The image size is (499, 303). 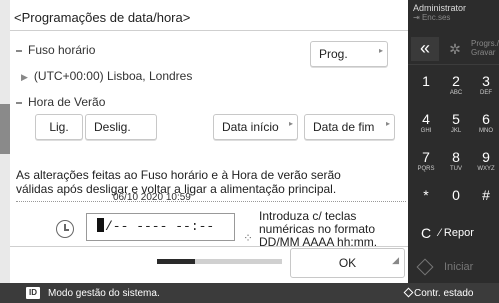 I want to click on start-icon, so click(x=425, y=267).